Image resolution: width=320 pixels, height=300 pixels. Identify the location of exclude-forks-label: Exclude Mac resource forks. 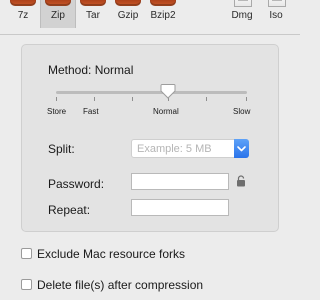
(111, 254).